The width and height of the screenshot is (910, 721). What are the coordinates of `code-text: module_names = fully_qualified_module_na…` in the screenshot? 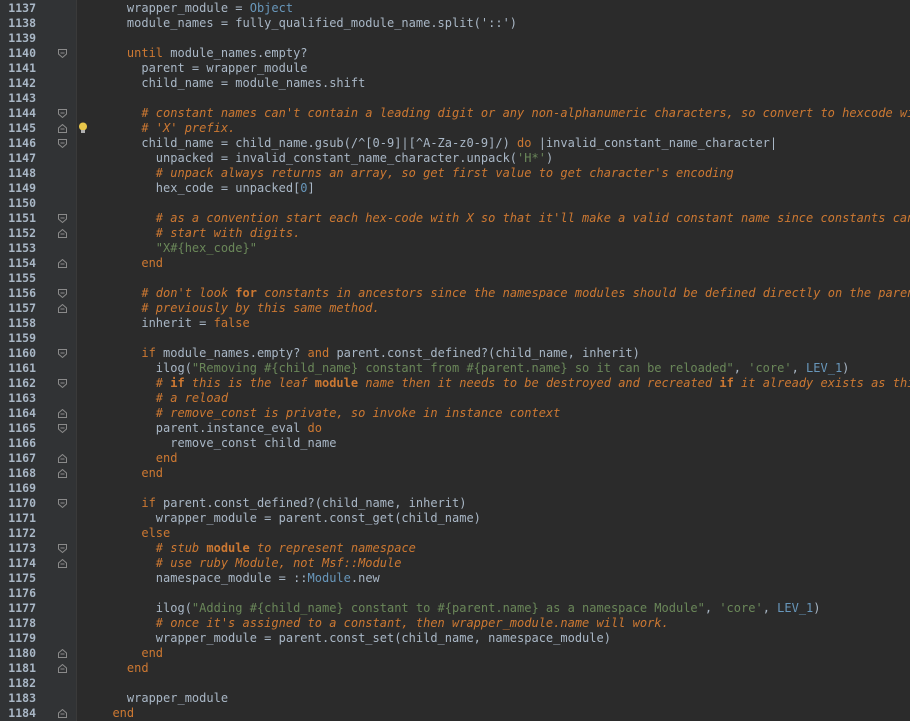 It's located at (307, 23).